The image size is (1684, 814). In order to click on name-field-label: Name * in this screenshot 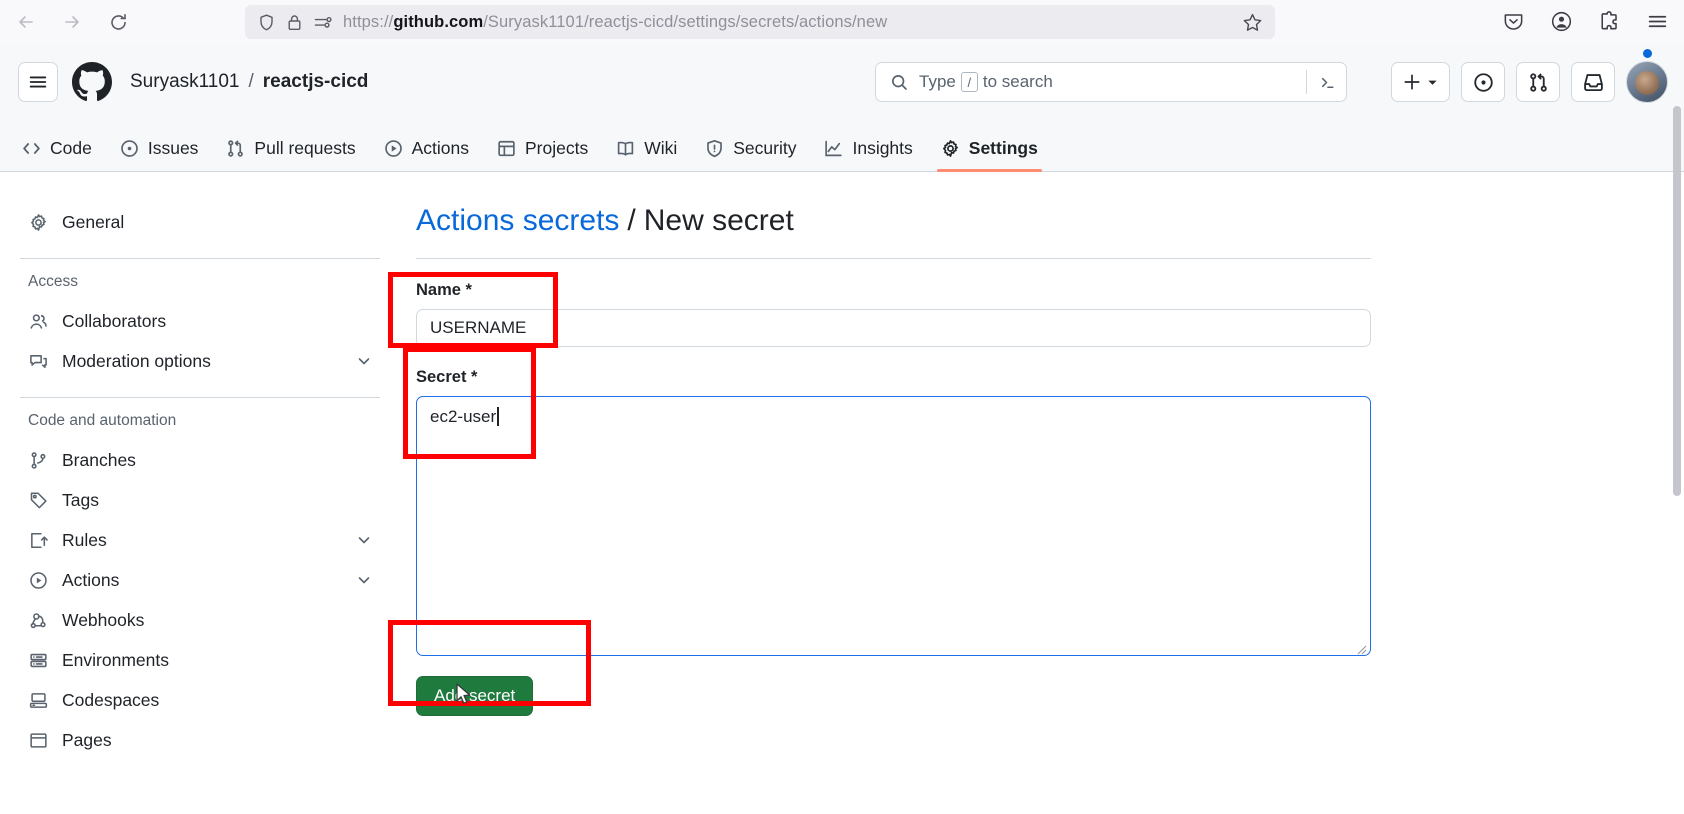, I will do `click(444, 290)`.